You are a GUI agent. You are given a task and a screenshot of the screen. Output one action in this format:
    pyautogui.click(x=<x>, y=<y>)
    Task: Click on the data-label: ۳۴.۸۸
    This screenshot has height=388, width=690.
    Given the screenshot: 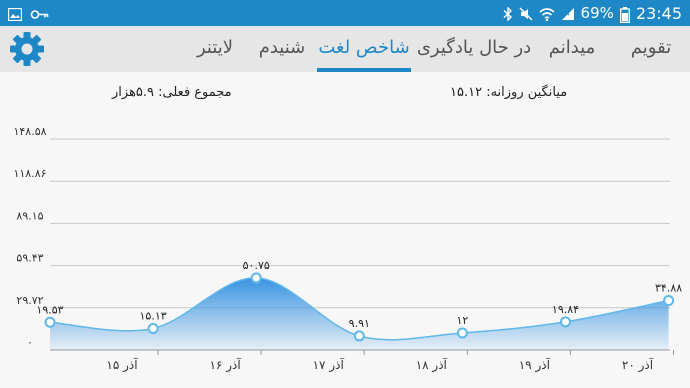 What is the action you would take?
    pyautogui.click(x=668, y=287)
    